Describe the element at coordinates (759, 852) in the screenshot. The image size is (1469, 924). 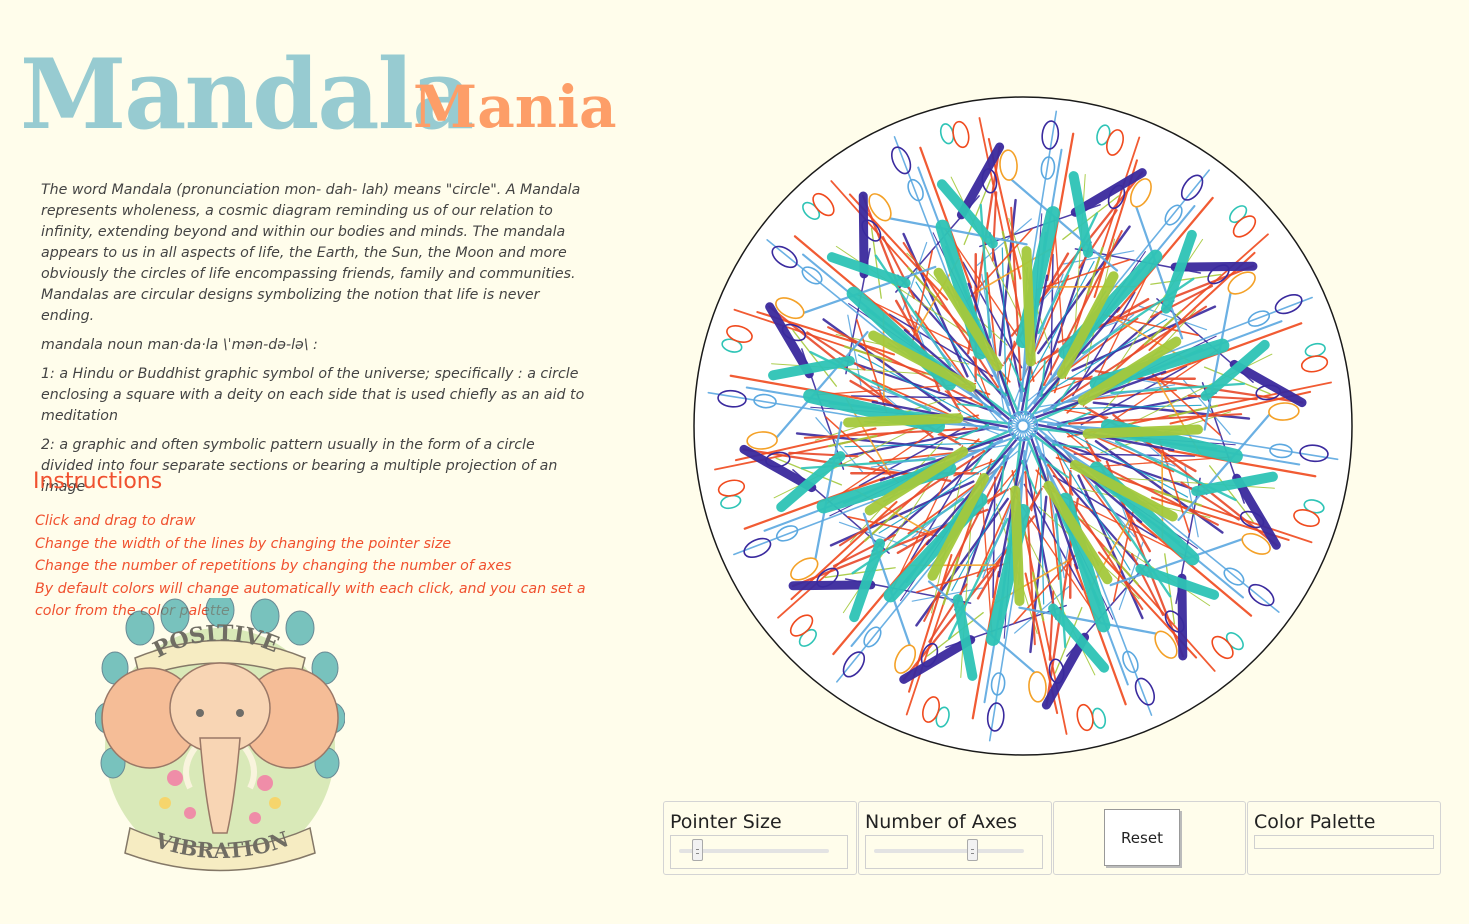
I see `pointer-size-slider` at that location.